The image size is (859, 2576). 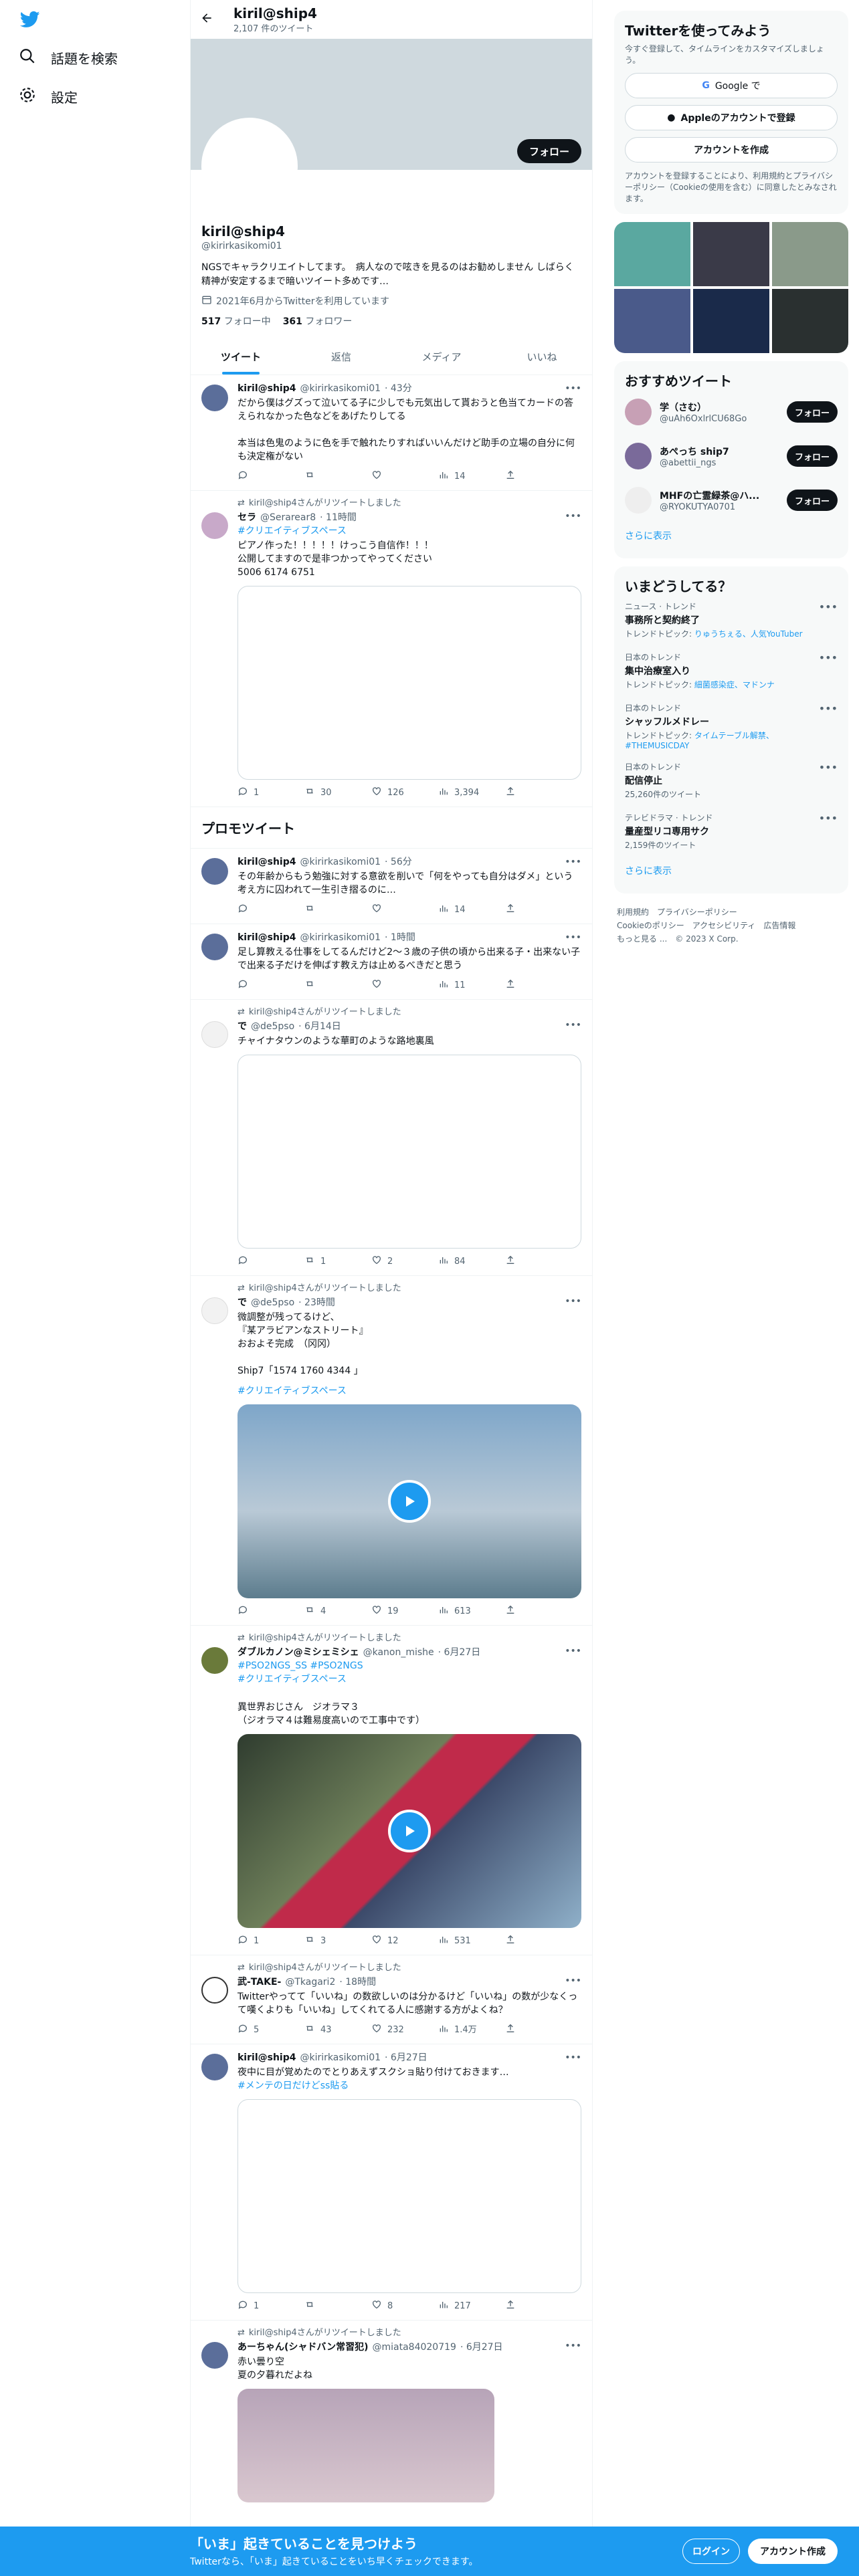 I want to click on tweet-time: · 11時間, so click(x=338, y=517).